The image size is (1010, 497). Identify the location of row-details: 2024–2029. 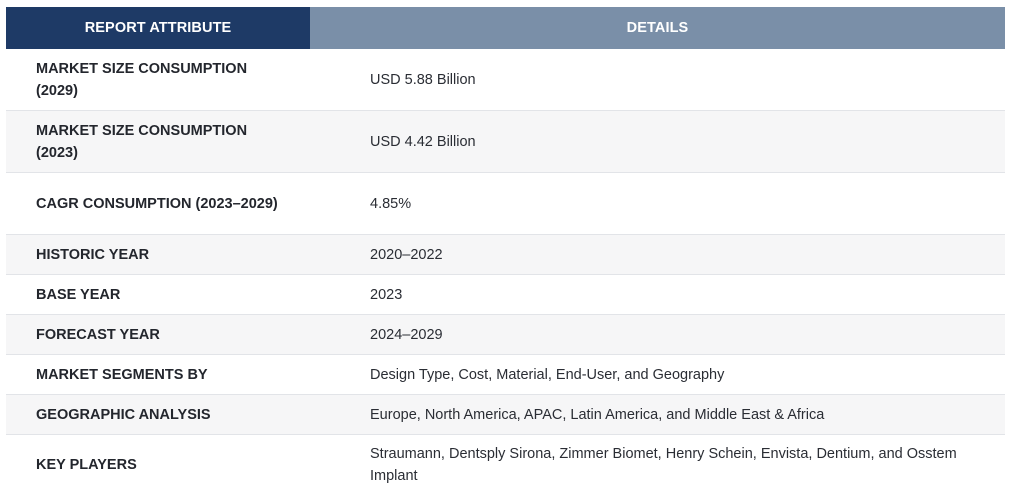
(657, 334).